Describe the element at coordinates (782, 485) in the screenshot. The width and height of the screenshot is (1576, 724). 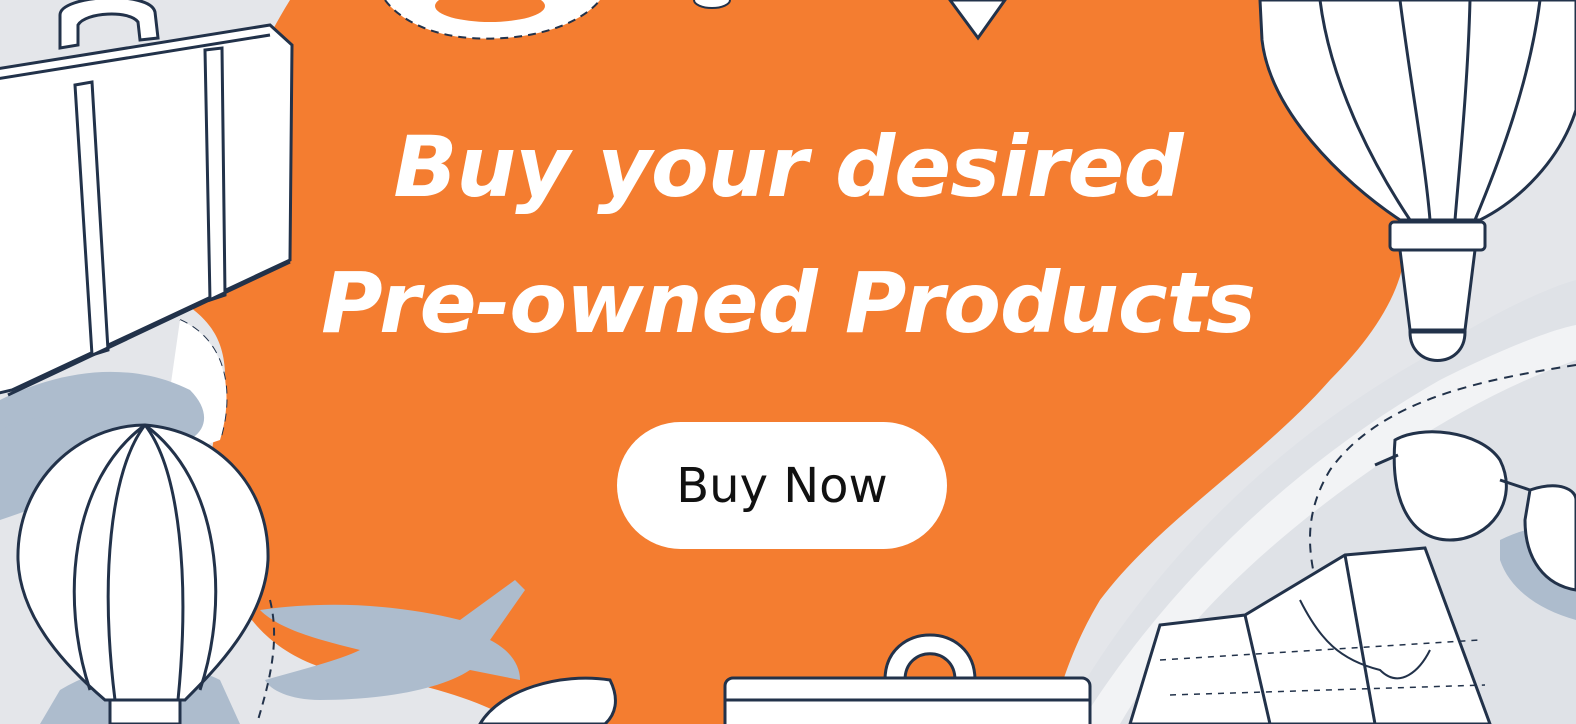
I see `buy-now-button: Buy Now` at that location.